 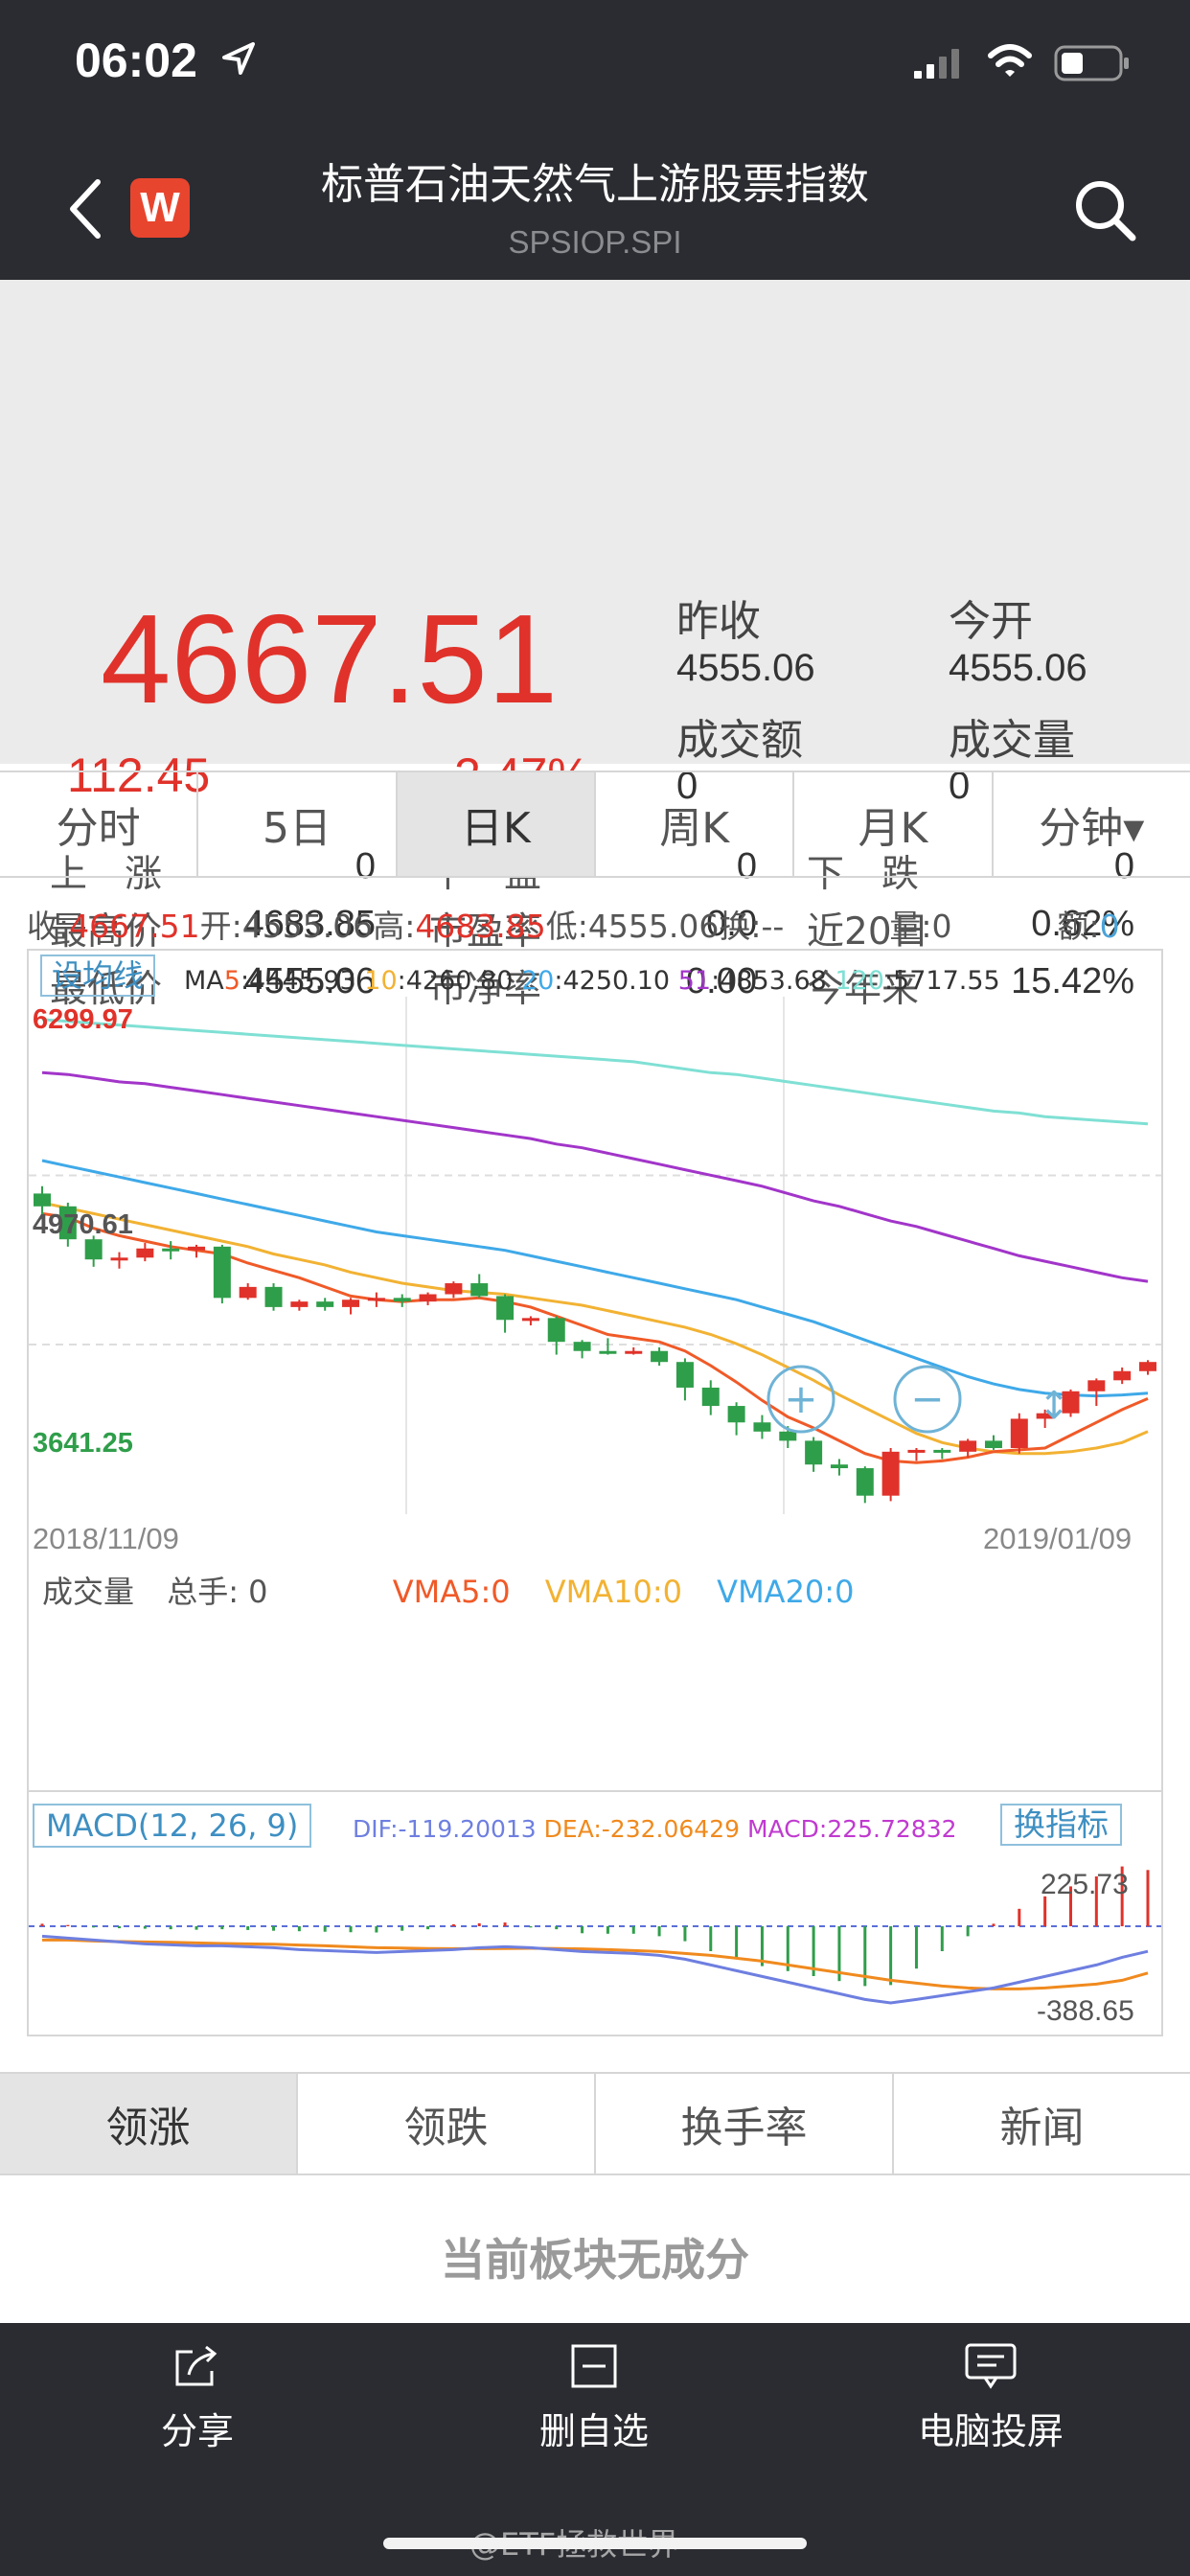 What do you see at coordinates (595, 1176) in the screenshot?
I see `ma51-line` at bounding box center [595, 1176].